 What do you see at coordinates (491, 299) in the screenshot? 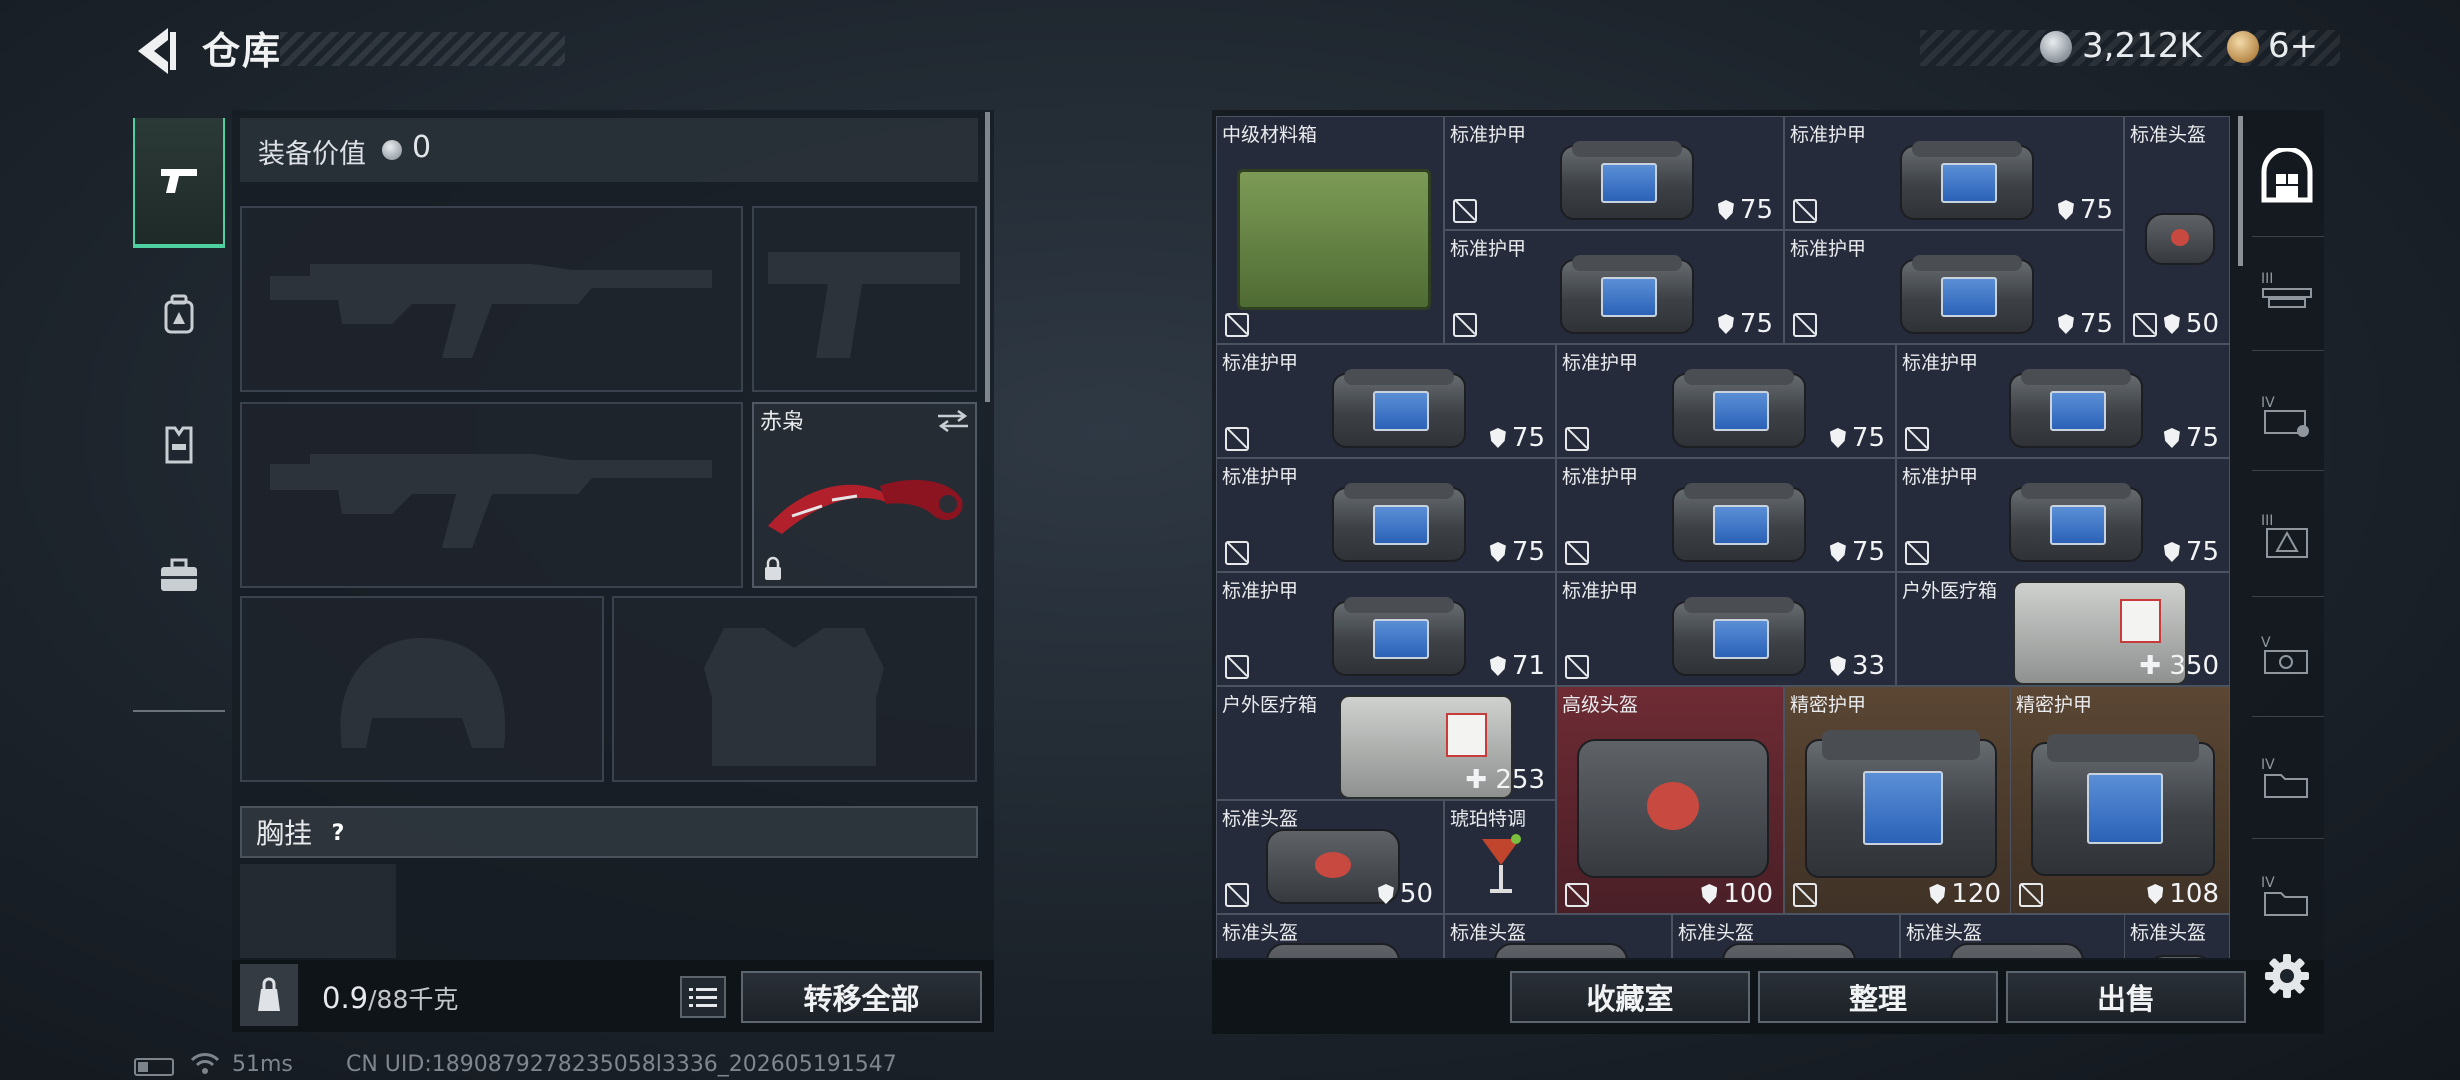
I see `primary-weapon-slot` at bounding box center [491, 299].